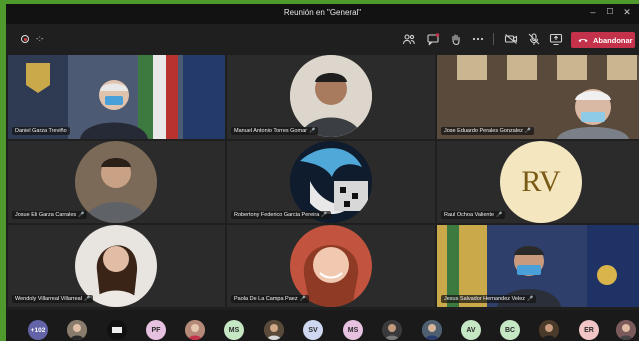  I want to click on participants-icon, so click(409, 39).